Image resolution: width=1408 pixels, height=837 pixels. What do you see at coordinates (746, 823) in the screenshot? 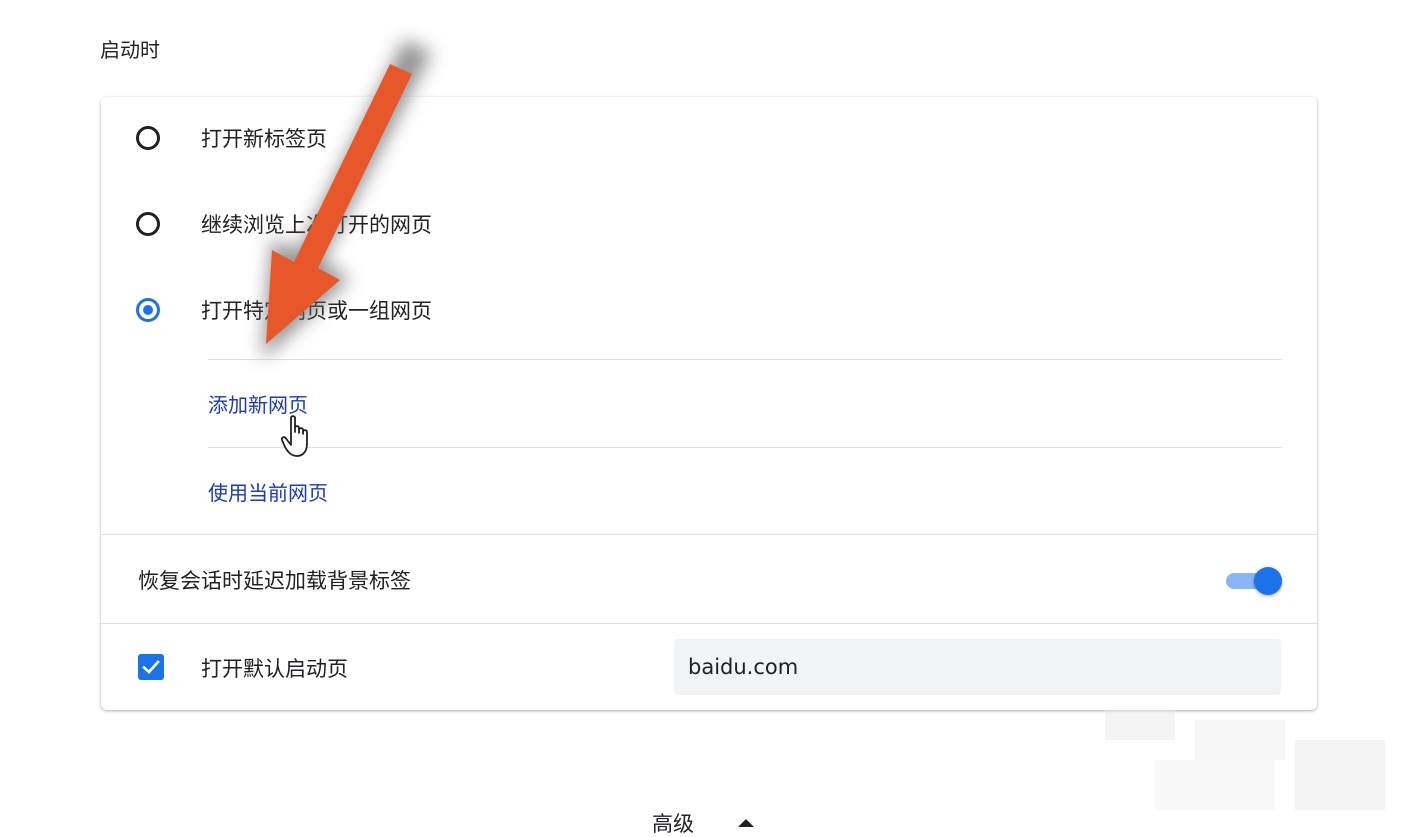
I see `caret-up-icon` at bounding box center [746, 823].